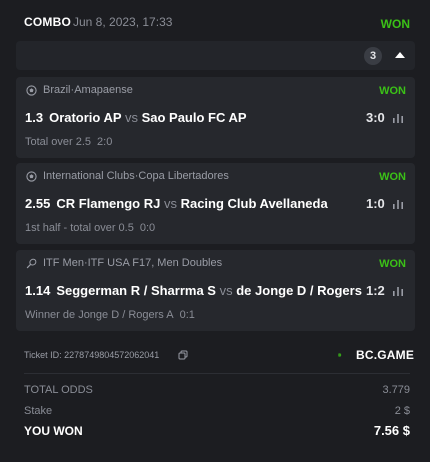 Image resolution: width=430 pixels, height=462 pixels. I want to click on market-name: Winner de Jonge D / Rogers A, so click(99, 315).